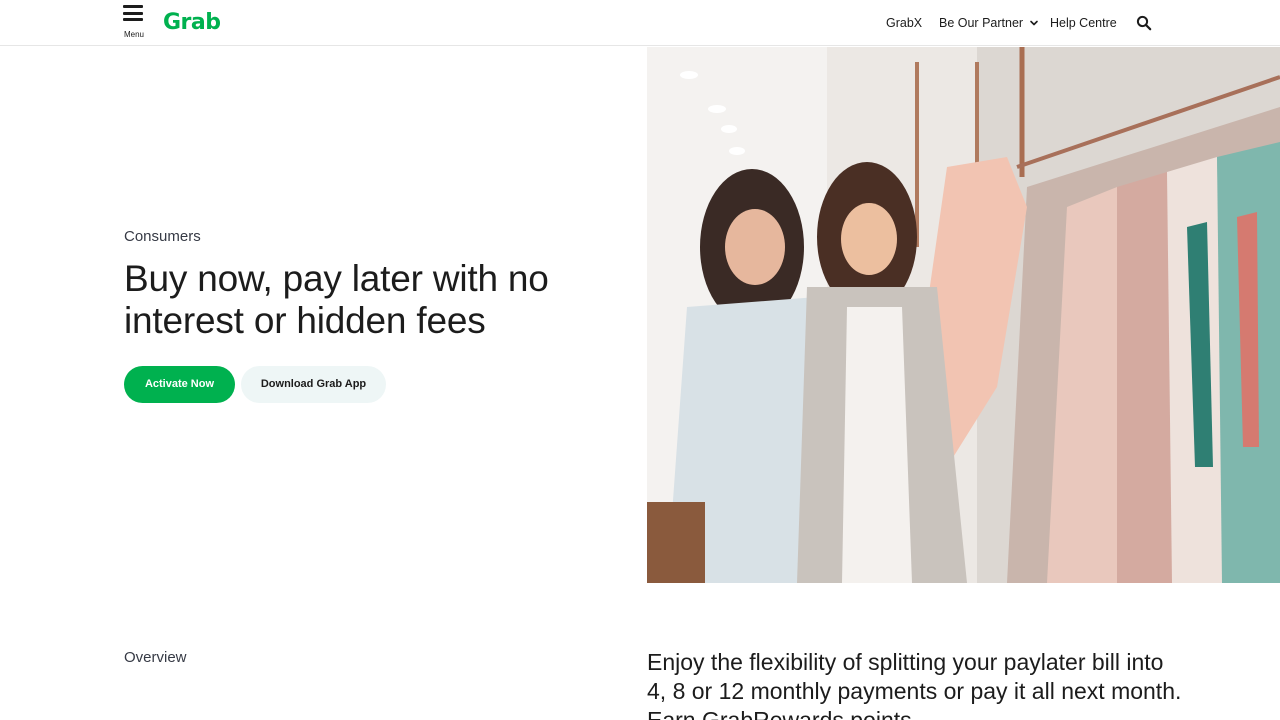 The height and width of the screenshot is (720, 1280). Describe the element at coordinates (1083, 23) in the screenshot. I see `nav-help-centre: Help Centre` at that location.